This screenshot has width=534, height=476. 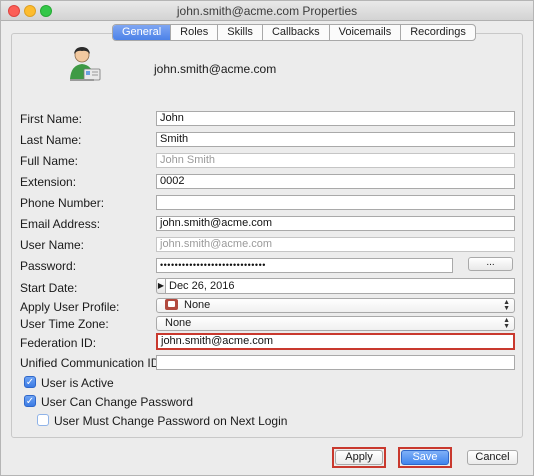 What do you see at coordinates (171, 304) in the screenshot?
I see `profile-icon` at bounding box center [171, 304].